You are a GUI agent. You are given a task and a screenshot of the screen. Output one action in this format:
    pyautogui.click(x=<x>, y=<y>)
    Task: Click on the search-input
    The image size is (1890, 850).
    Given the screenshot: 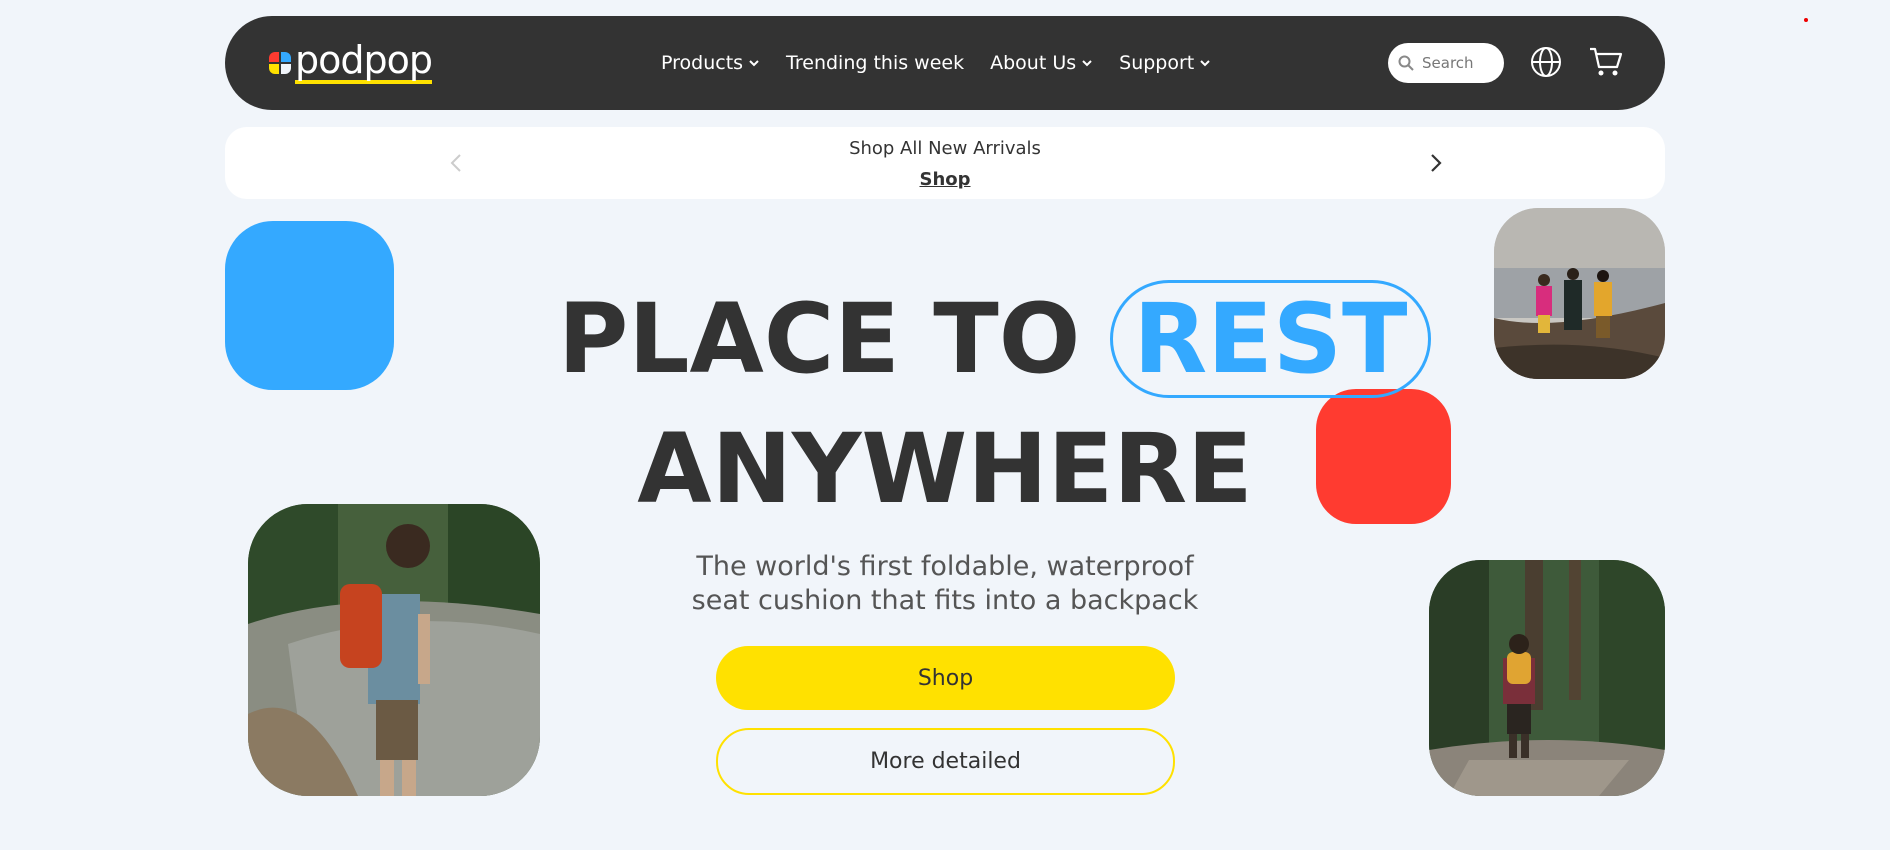 What is the action you would take?
    pyautogui.click(x=1456, y=63)
    